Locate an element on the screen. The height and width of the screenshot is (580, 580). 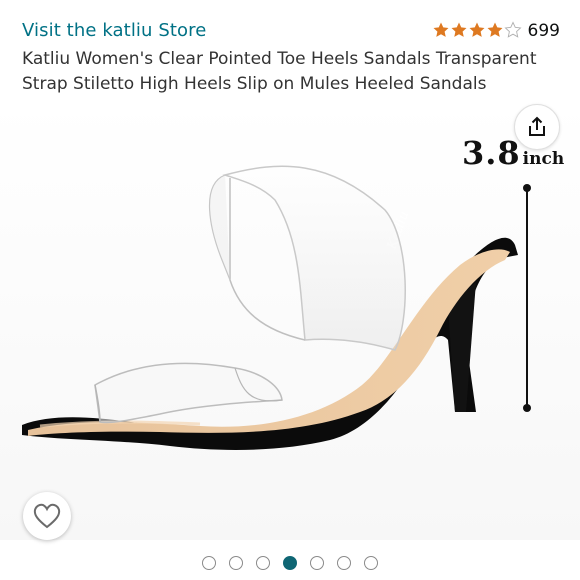
carousel-dot-active is located at coordinates (290, 563).